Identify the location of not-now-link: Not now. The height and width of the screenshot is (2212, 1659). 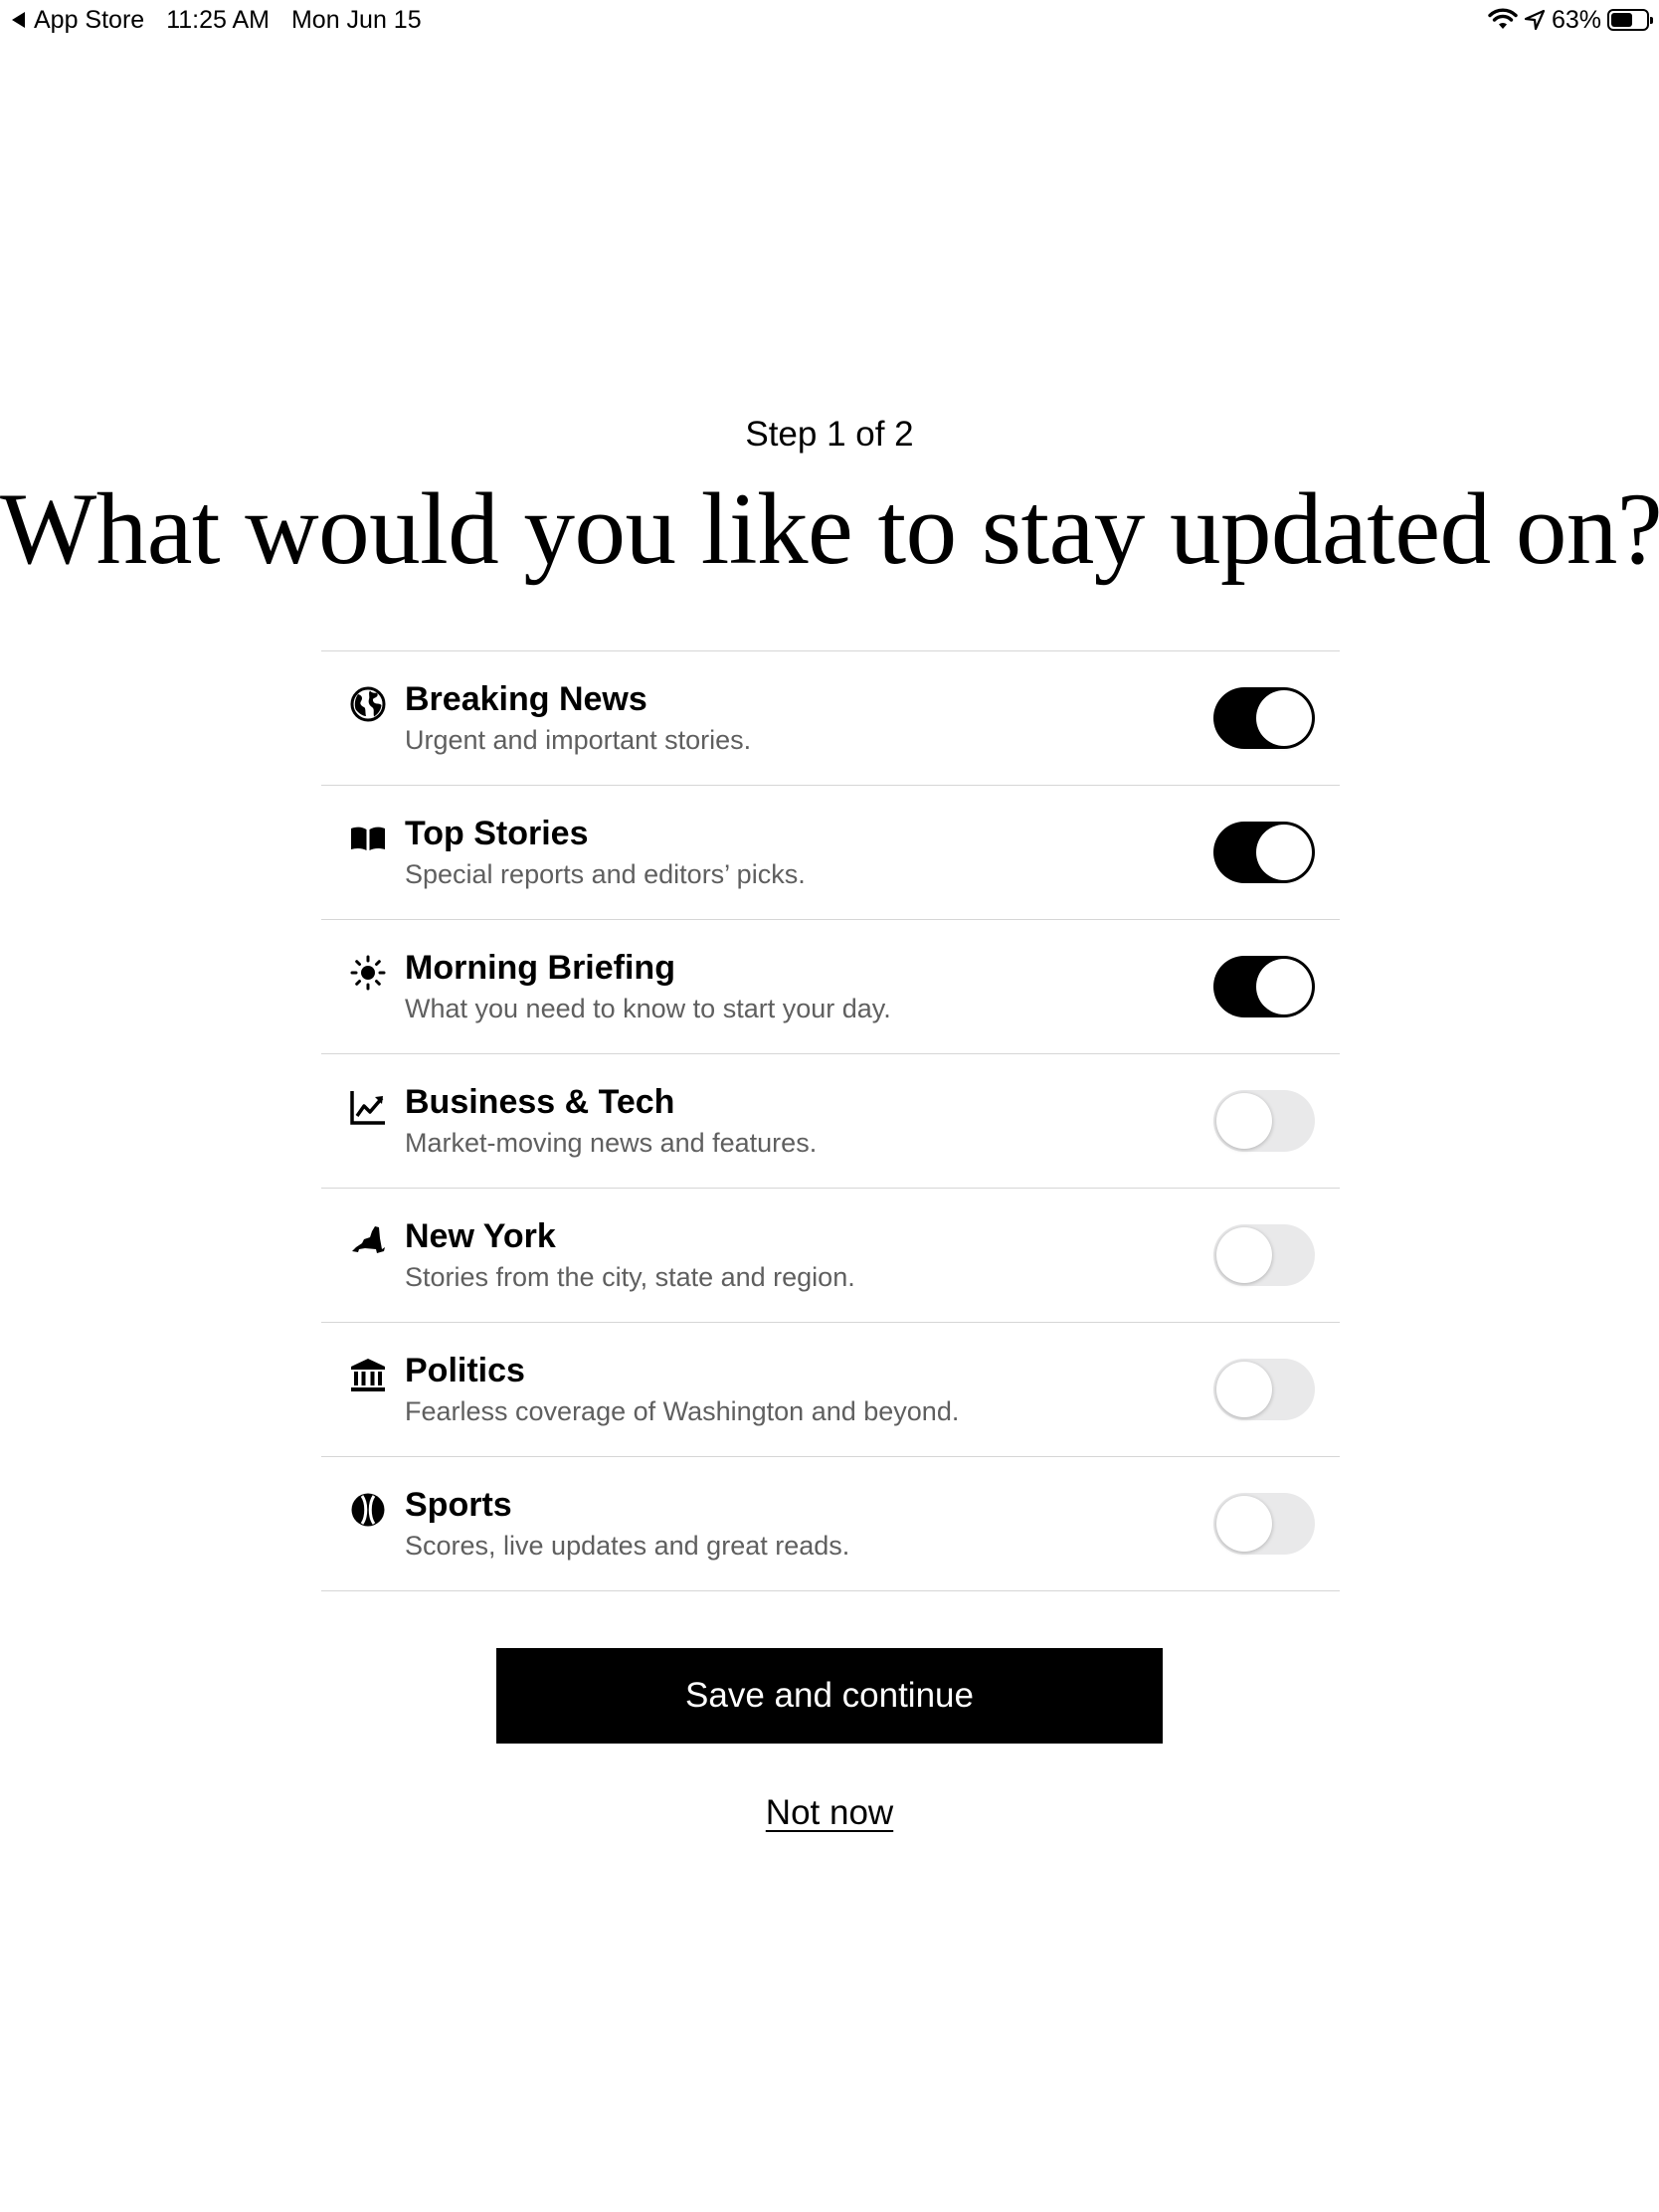
(829, 1812).